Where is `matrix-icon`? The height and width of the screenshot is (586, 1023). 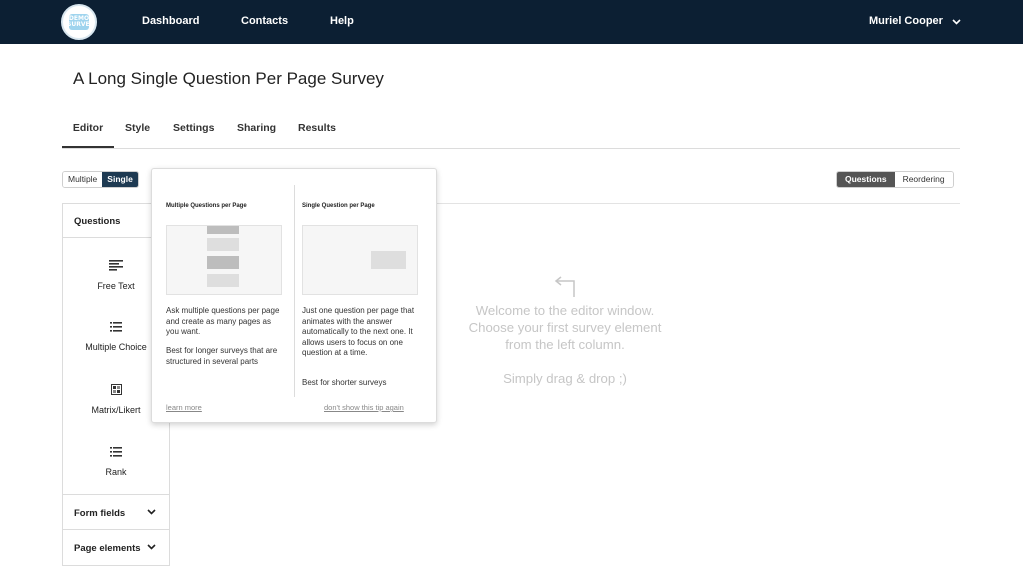 matrix-icon is located at coordinates (116, 389).